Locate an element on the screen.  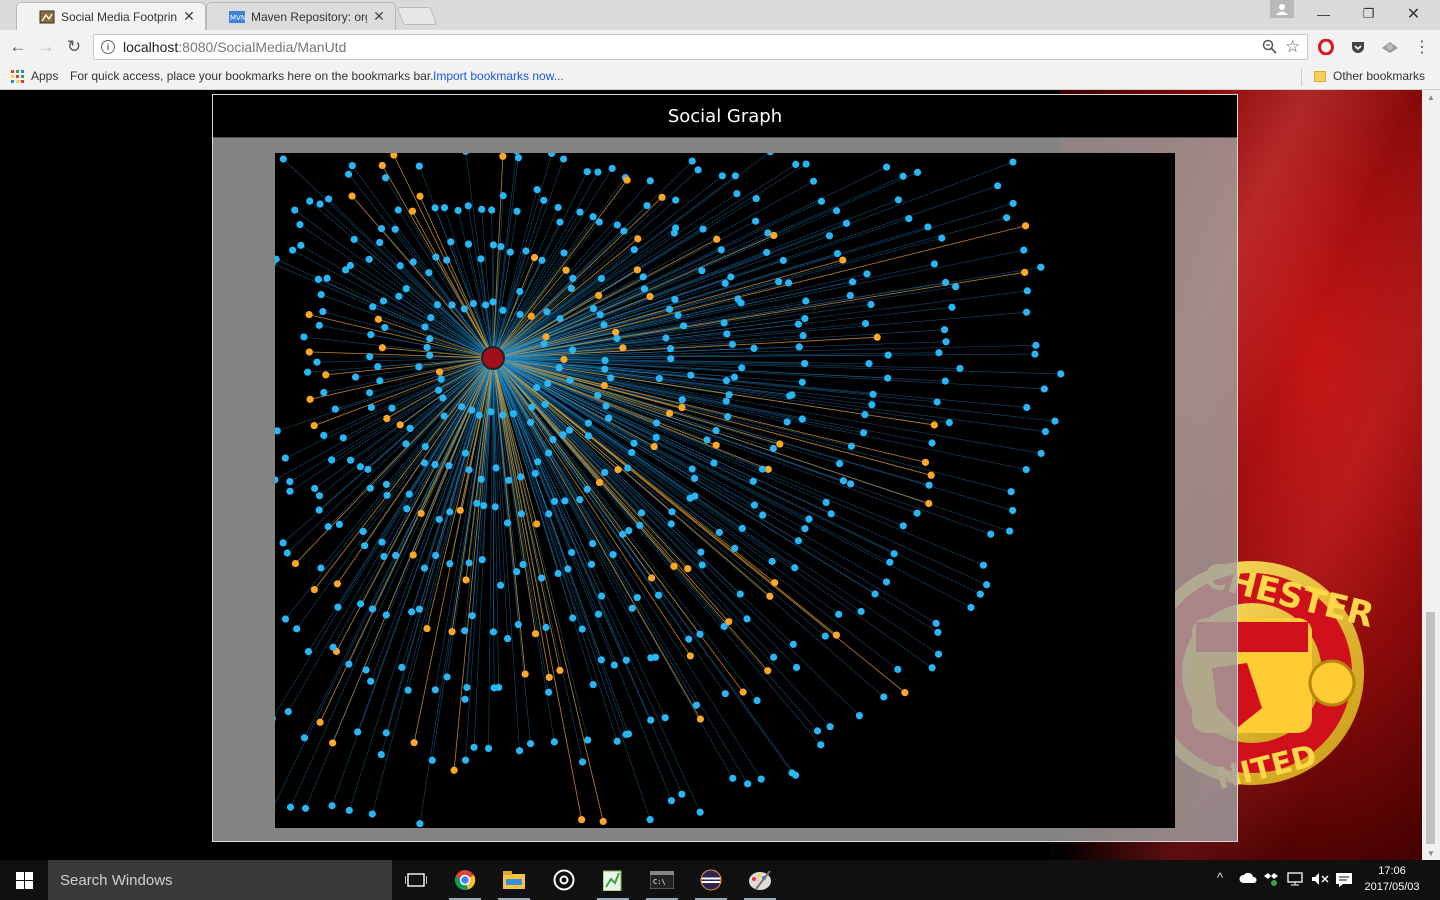
groove-music-icon is located at coordinates (564, 880).